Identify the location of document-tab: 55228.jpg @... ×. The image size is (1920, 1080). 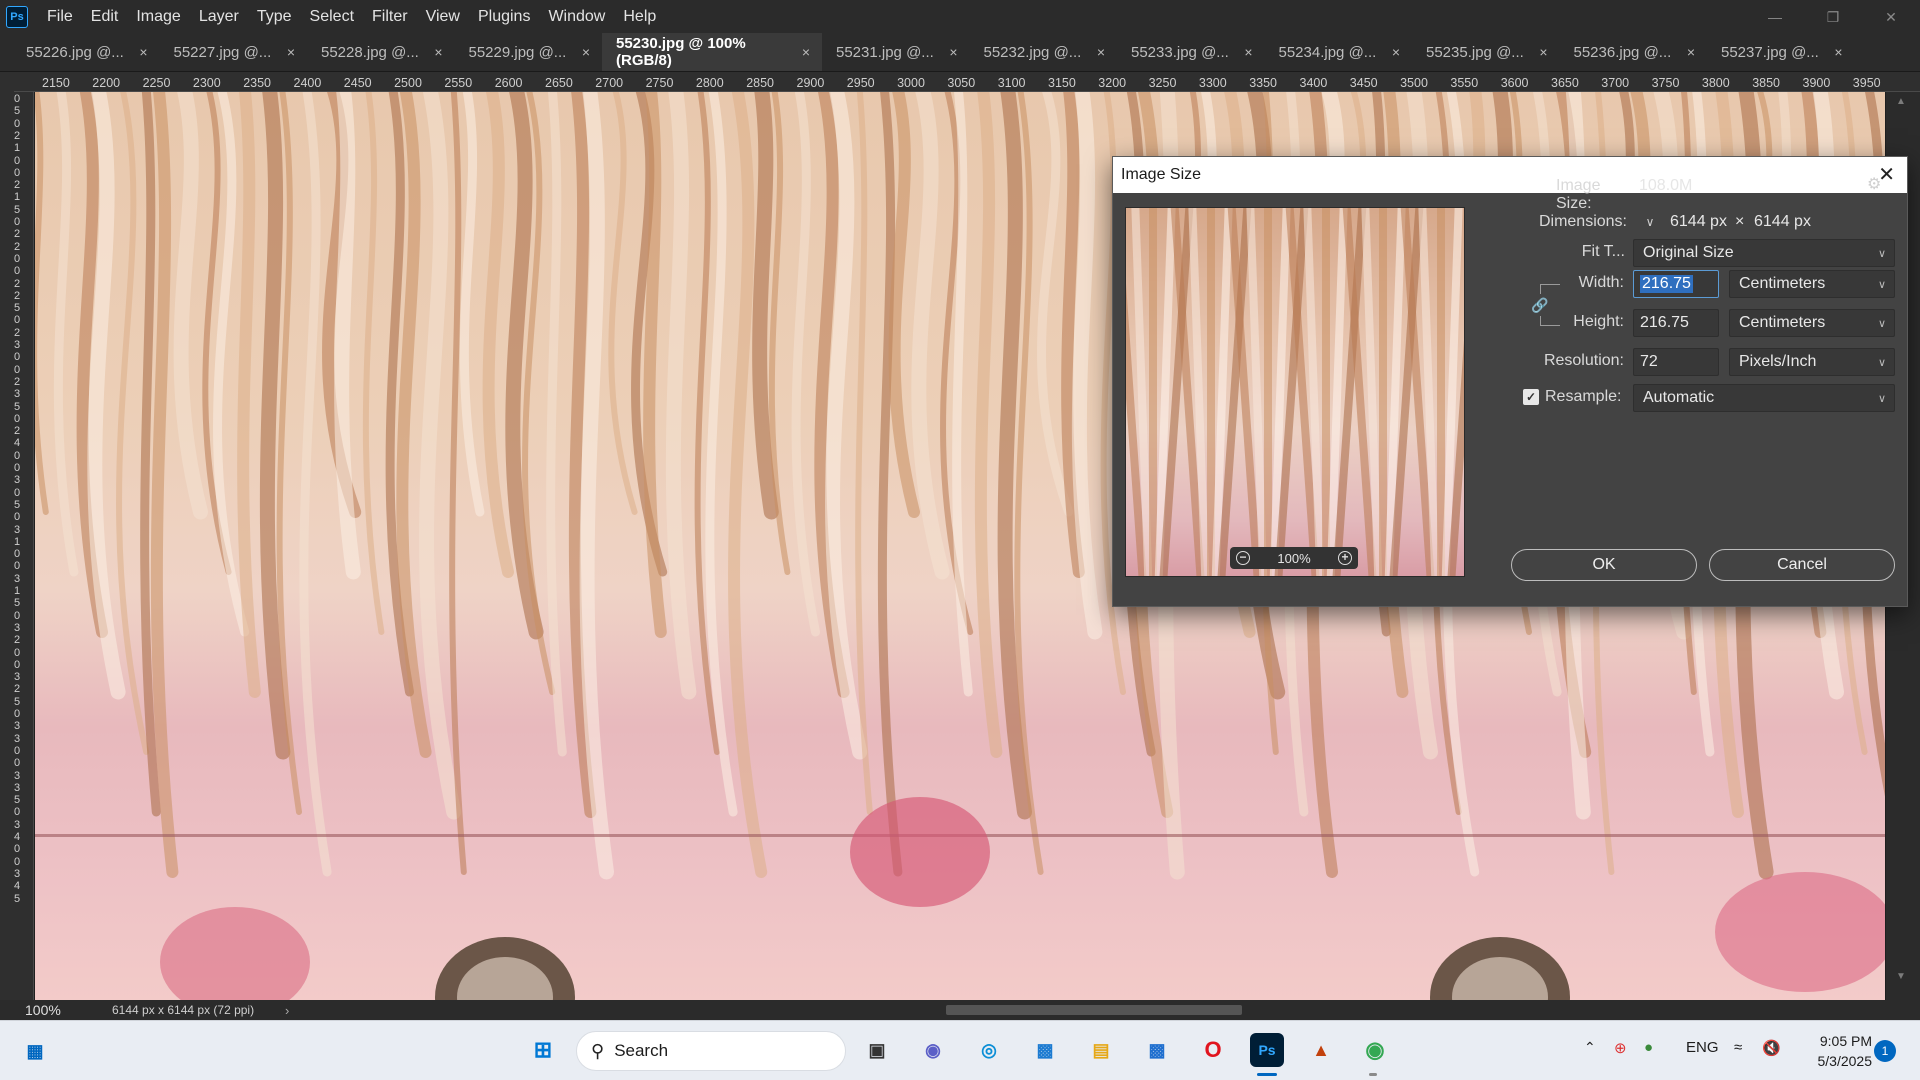
(381, 52).